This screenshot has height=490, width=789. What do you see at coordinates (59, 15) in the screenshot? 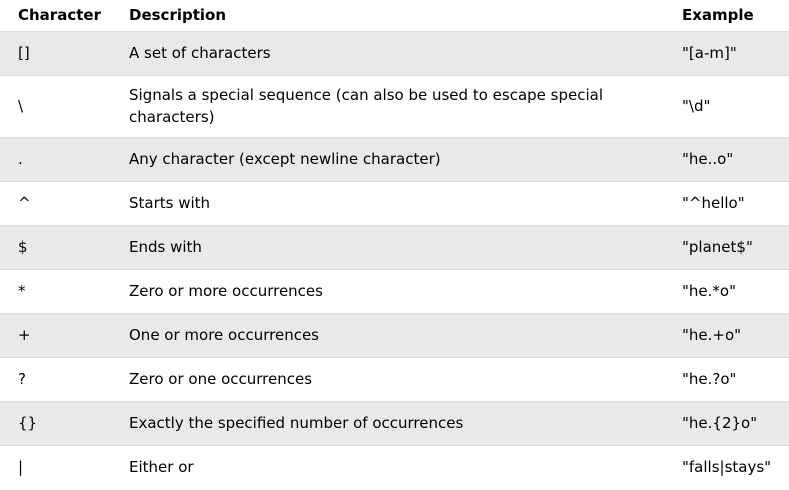
I see `column-header-character: Character` at bounding box center [59, 15].